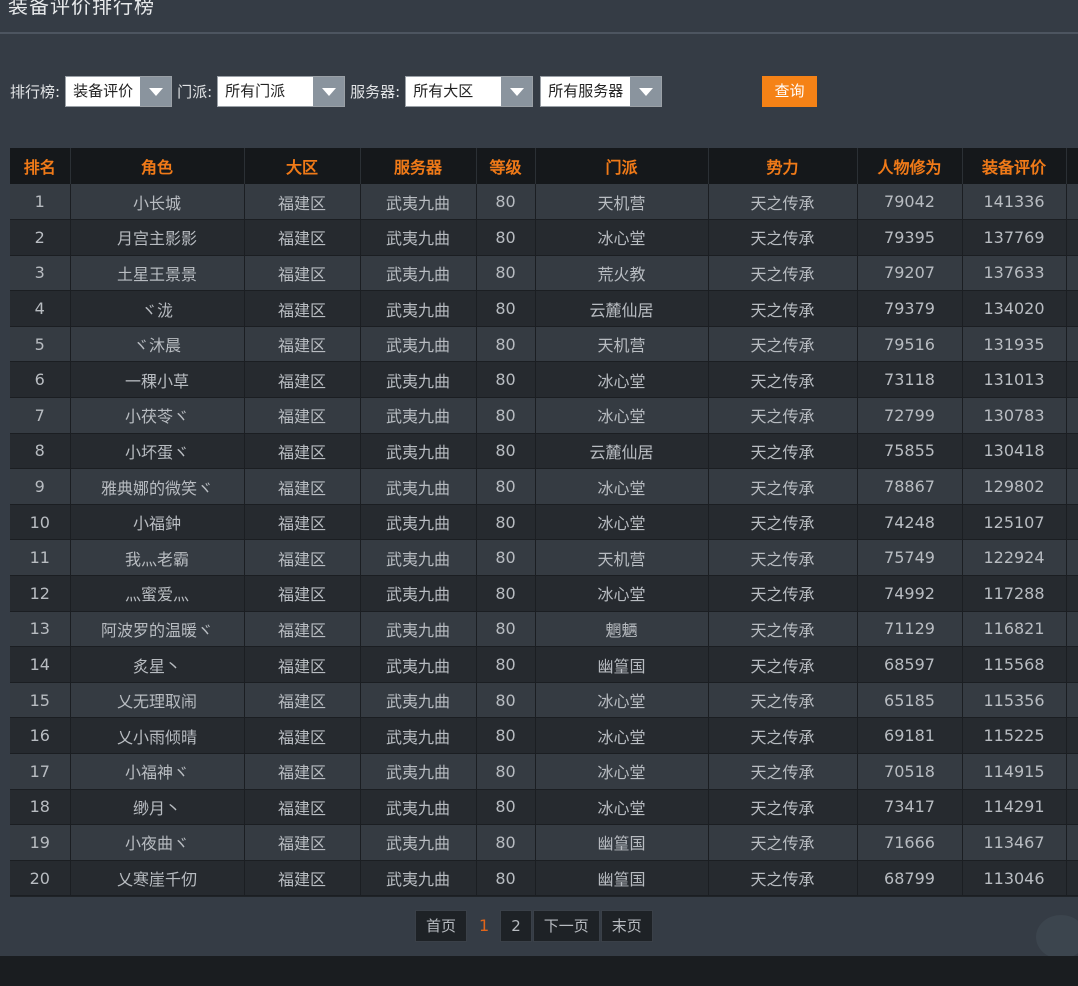 This screenshot has height=986, width=1078. Describe the element at coordinates (910, 202) in the screenshot. I see `table-cell: 79042` at that location.